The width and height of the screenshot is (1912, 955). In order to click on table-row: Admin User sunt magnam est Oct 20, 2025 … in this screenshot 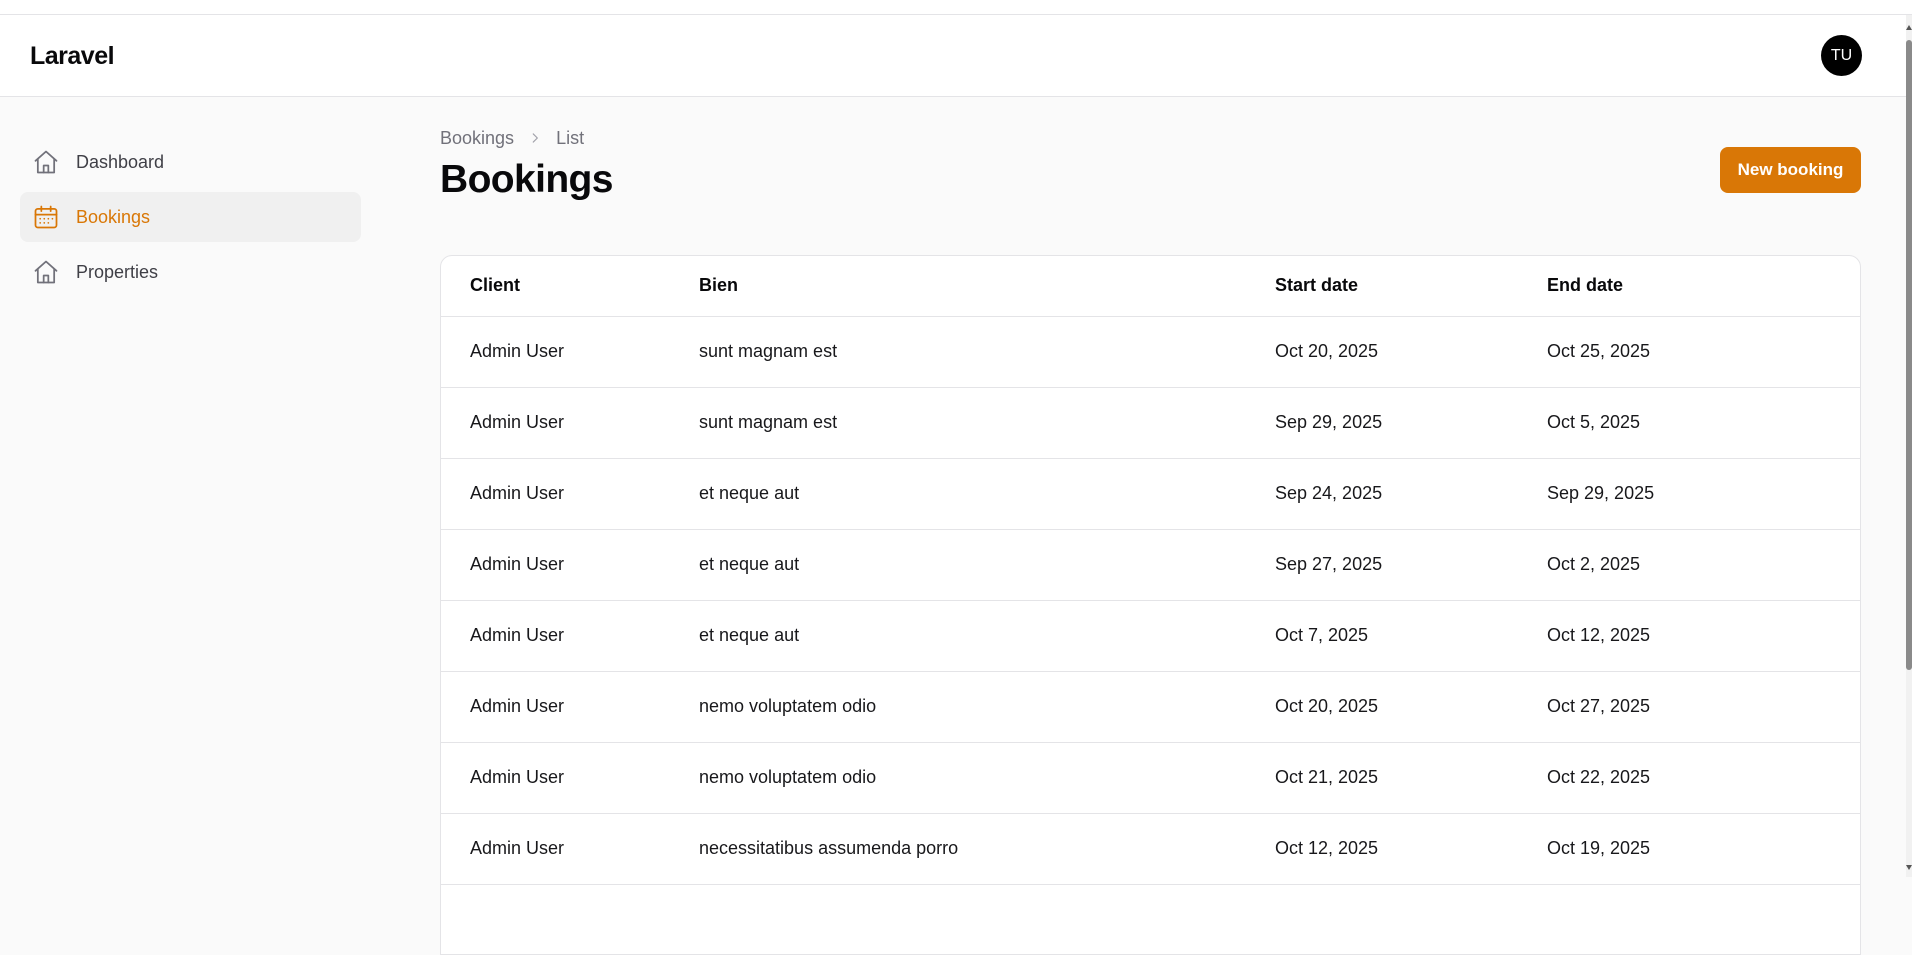, I will do `click(1150, 352)`.